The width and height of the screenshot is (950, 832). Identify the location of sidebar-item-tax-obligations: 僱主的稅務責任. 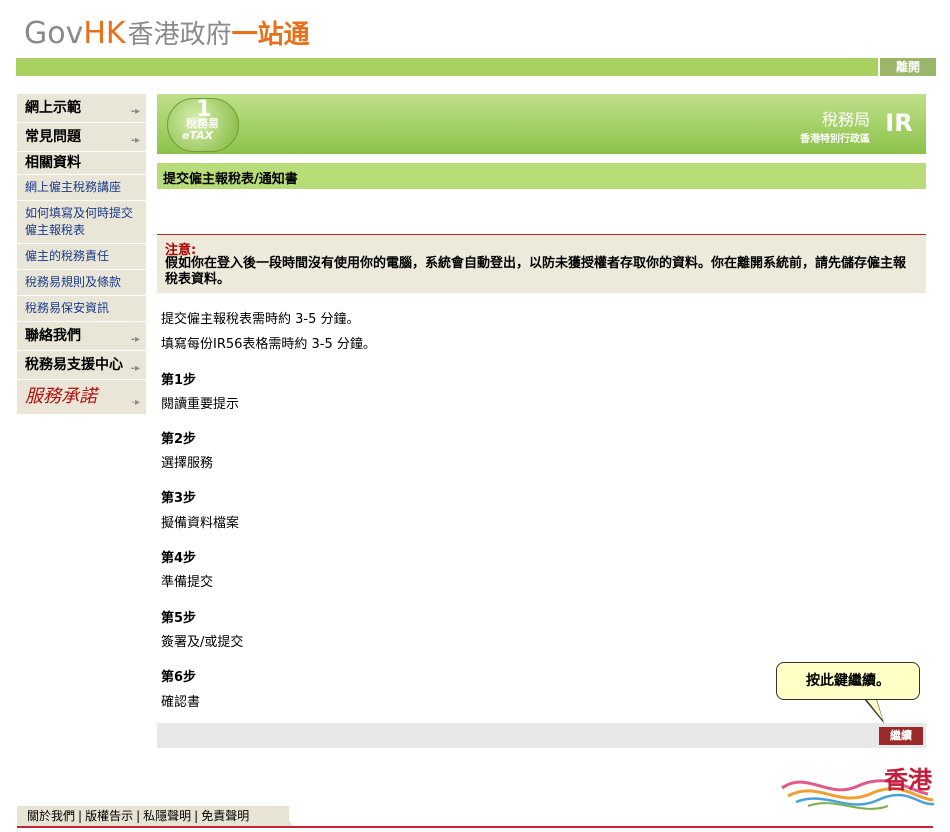
(81, 257).